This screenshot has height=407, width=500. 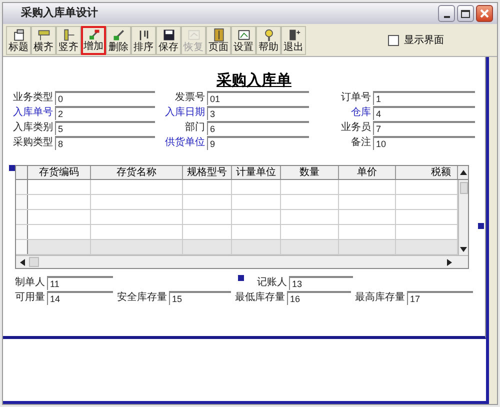 I want to click on field-label: 部门, so click(x=195, y=128).